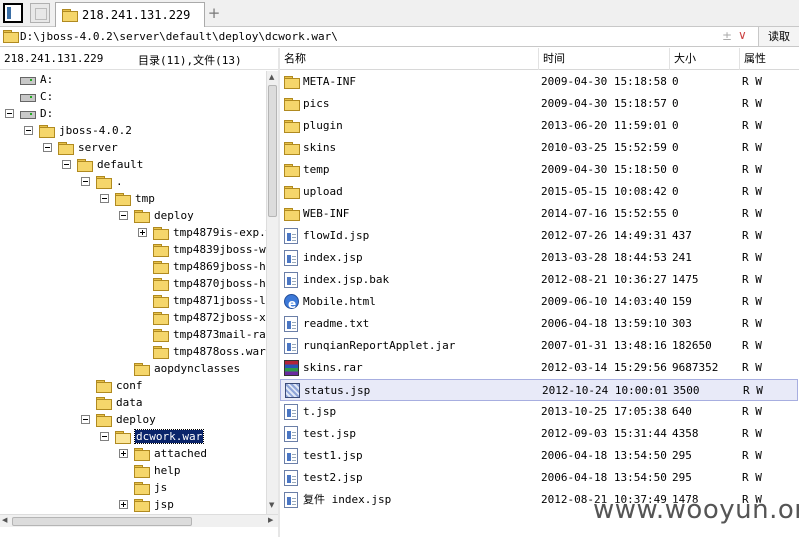 The height and width of the screenshot is (537, 799). What do you see at coordinates (136, 419) in the screenshot?
I see `tree-node-label: deploy` at bounding box center [136, 419].